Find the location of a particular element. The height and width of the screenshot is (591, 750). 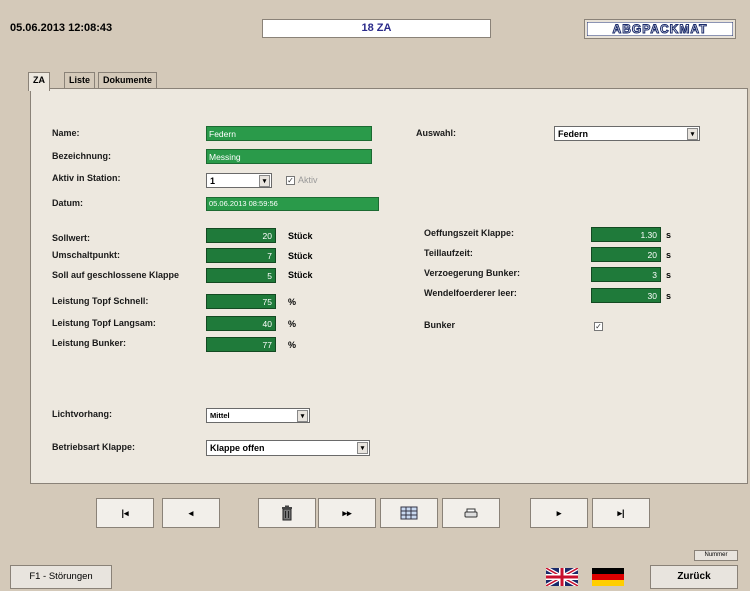

bezeichnung-label: Bezeichnung: is located at coordinates (82, 156).